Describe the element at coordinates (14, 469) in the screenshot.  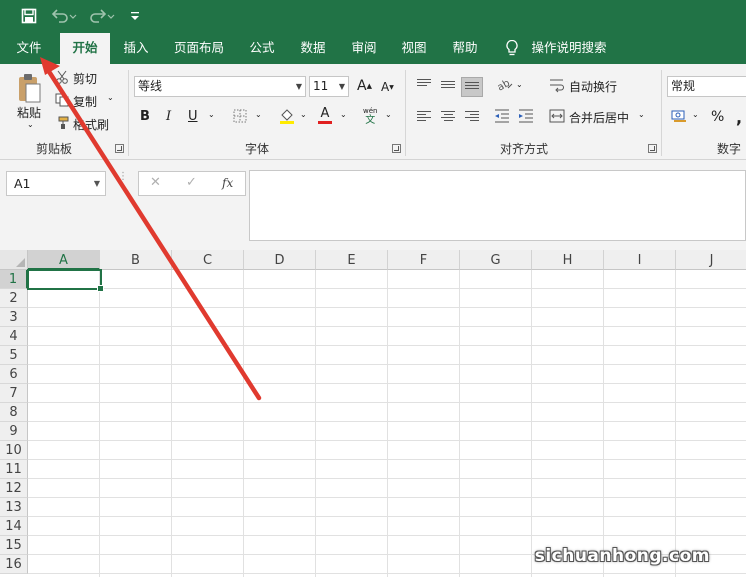
I see `row-header: 11` at that location.